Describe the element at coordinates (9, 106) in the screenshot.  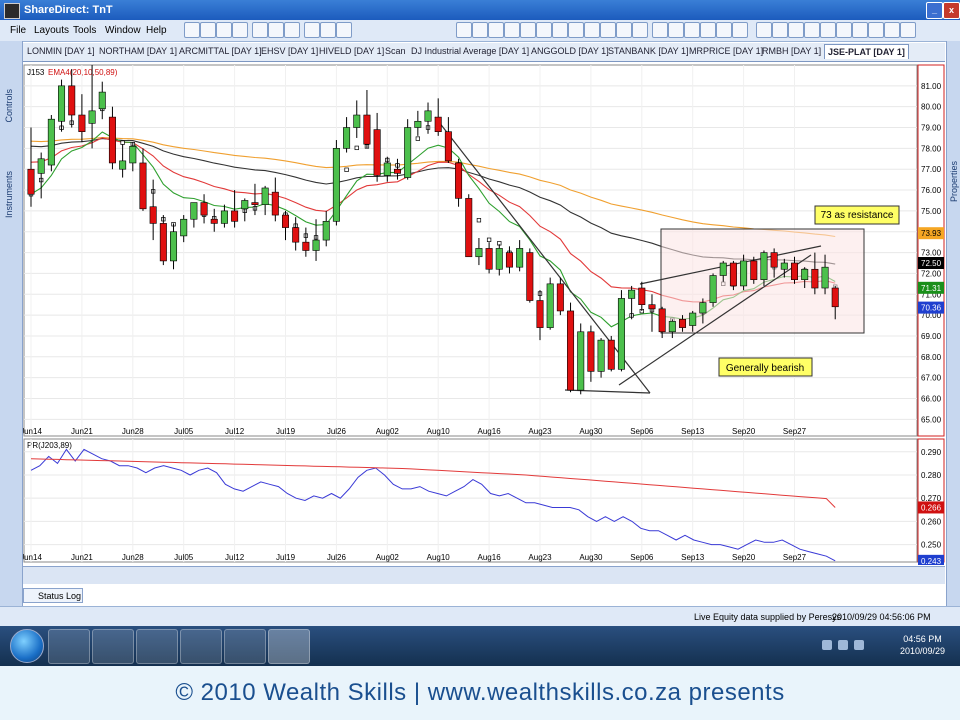
I see `controls-panel-tab: Controls` at that location.